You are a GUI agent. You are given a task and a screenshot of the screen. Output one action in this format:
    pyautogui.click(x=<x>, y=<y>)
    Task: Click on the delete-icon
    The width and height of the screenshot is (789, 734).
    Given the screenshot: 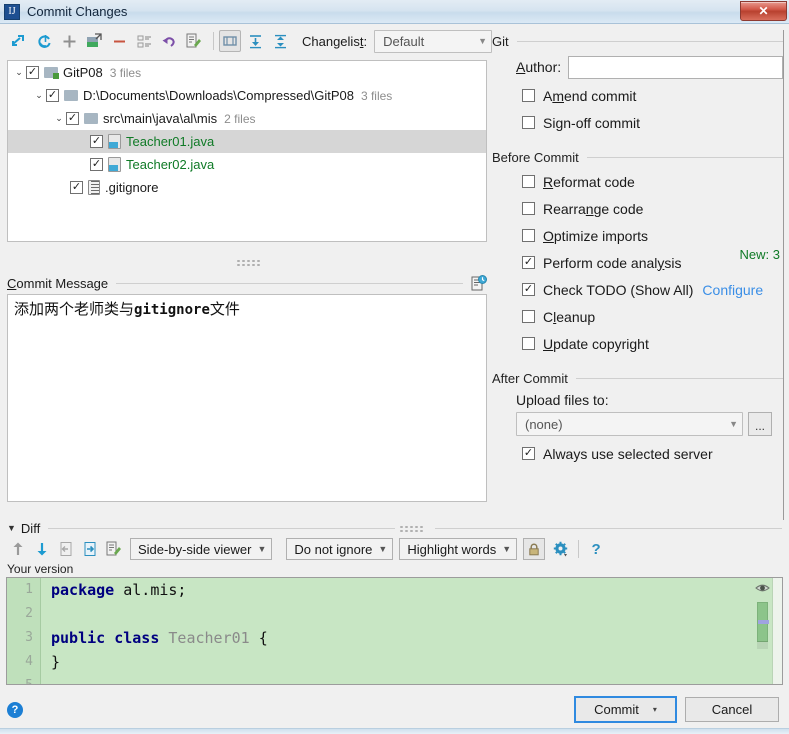 What is the action you would take?
    pyautogui.click(x=119, y=41)
    